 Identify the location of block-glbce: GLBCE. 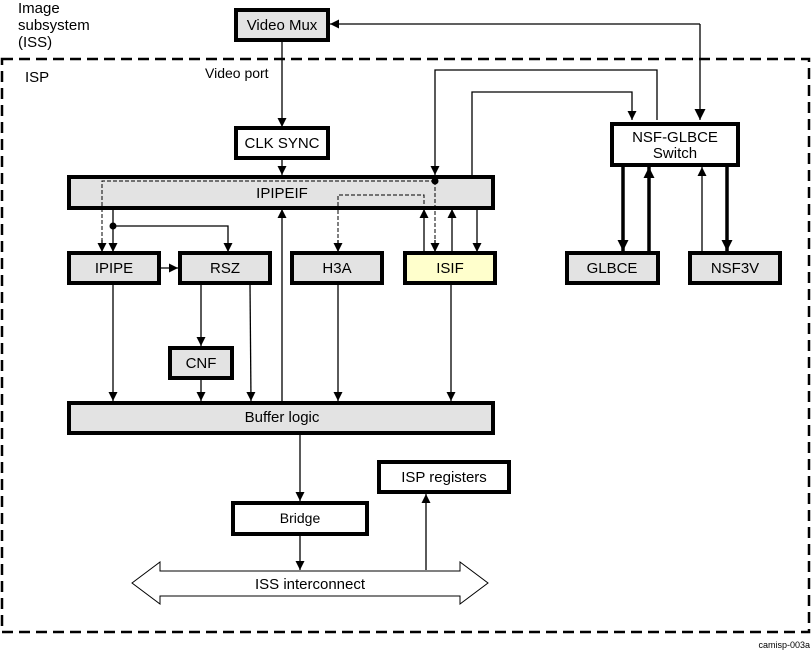
(612, 268).